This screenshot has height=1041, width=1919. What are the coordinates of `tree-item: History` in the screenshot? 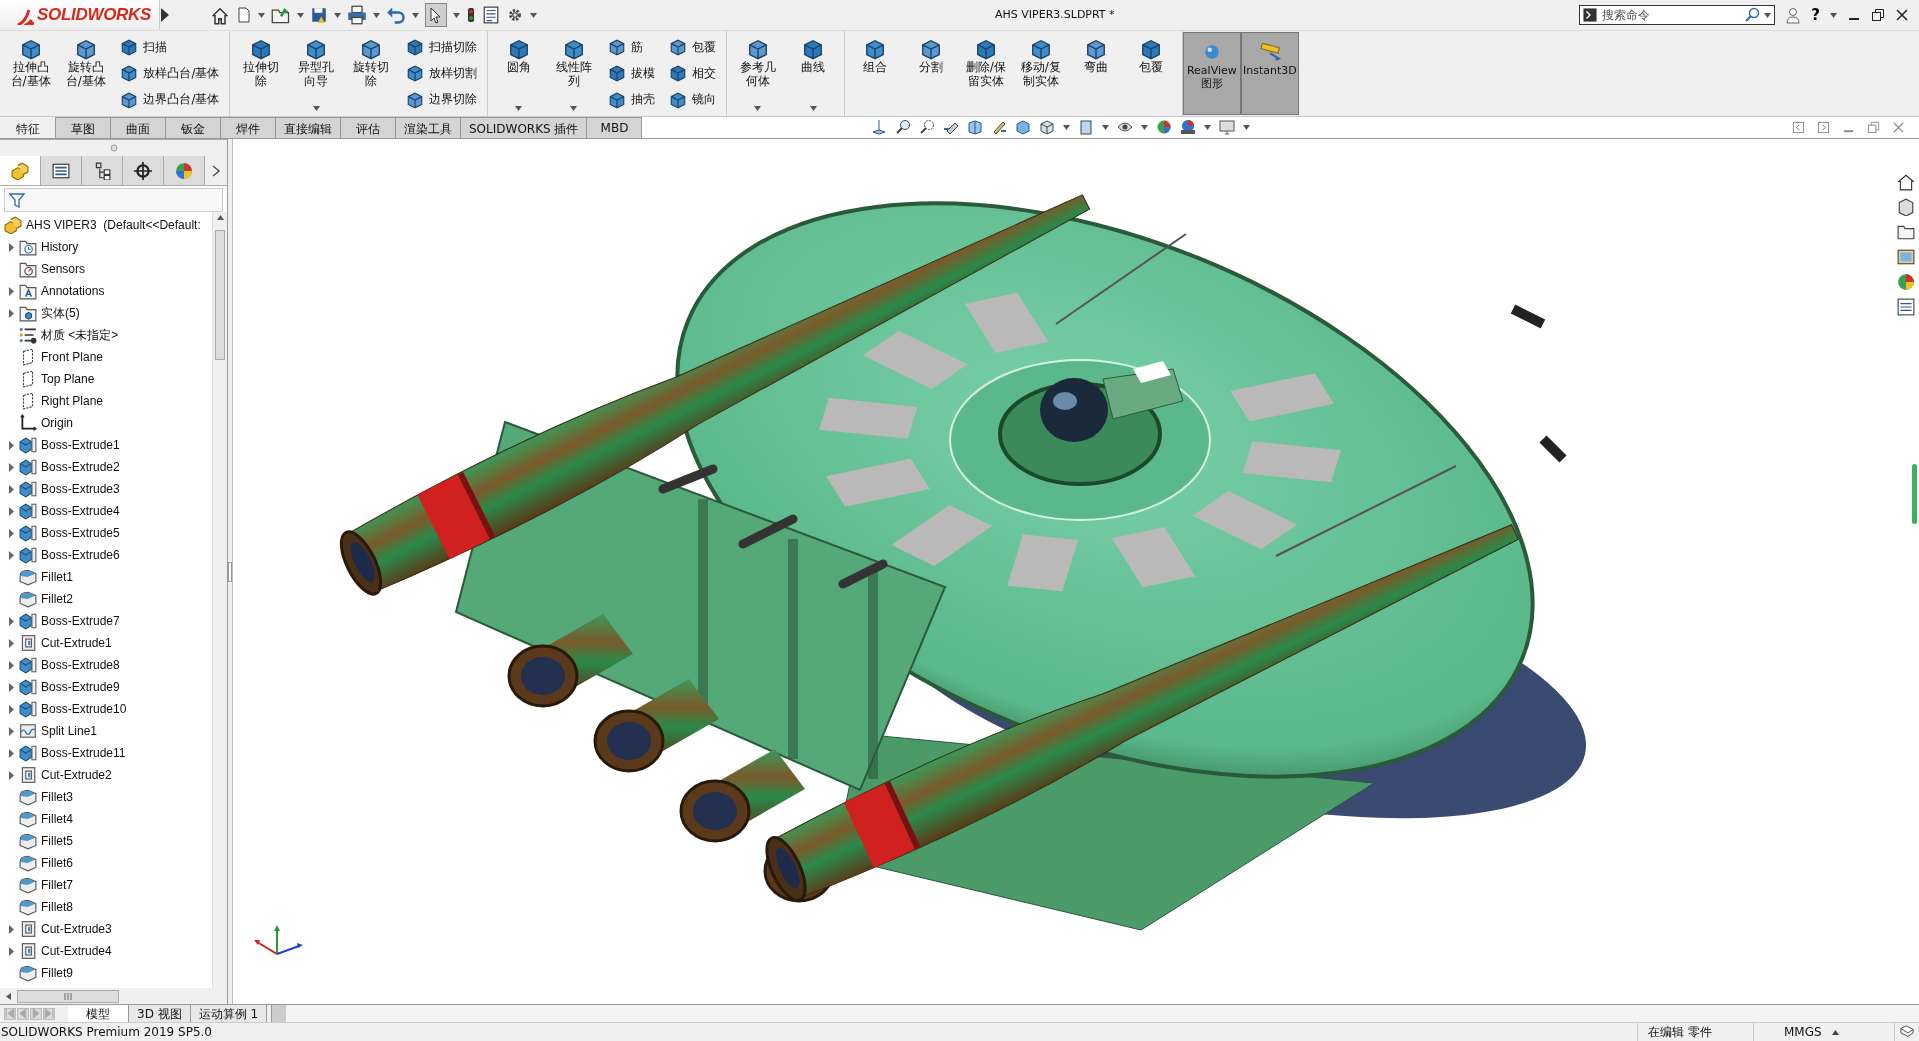 It's located at (60, 247).